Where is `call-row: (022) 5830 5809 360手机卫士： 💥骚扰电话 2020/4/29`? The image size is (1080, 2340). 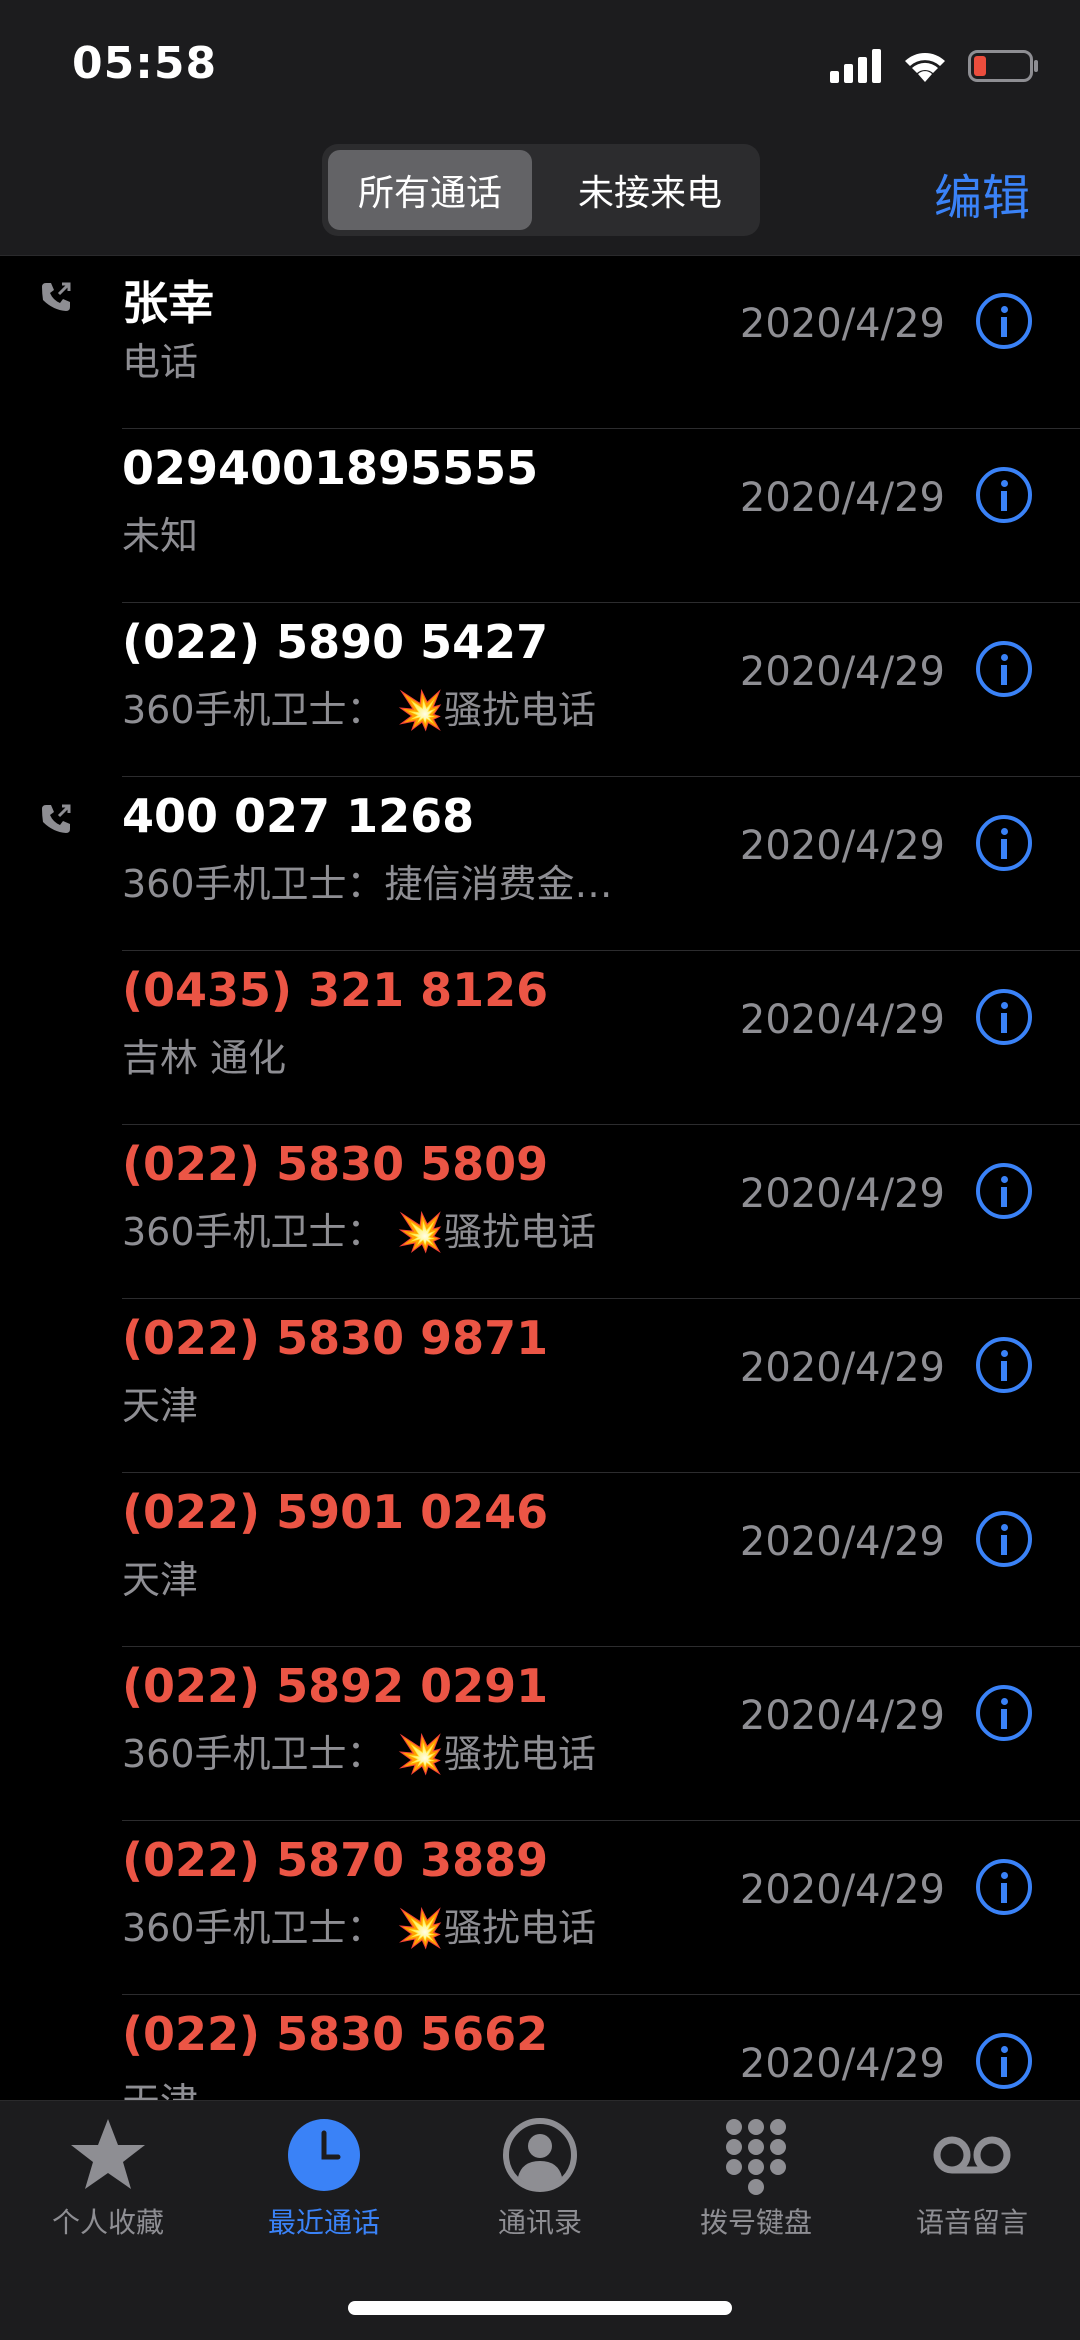
call-row: (022) 5830 5809 360手机卫士： 💥骚扰电话 2020/4/29 is located at coordinates (540, 1212).